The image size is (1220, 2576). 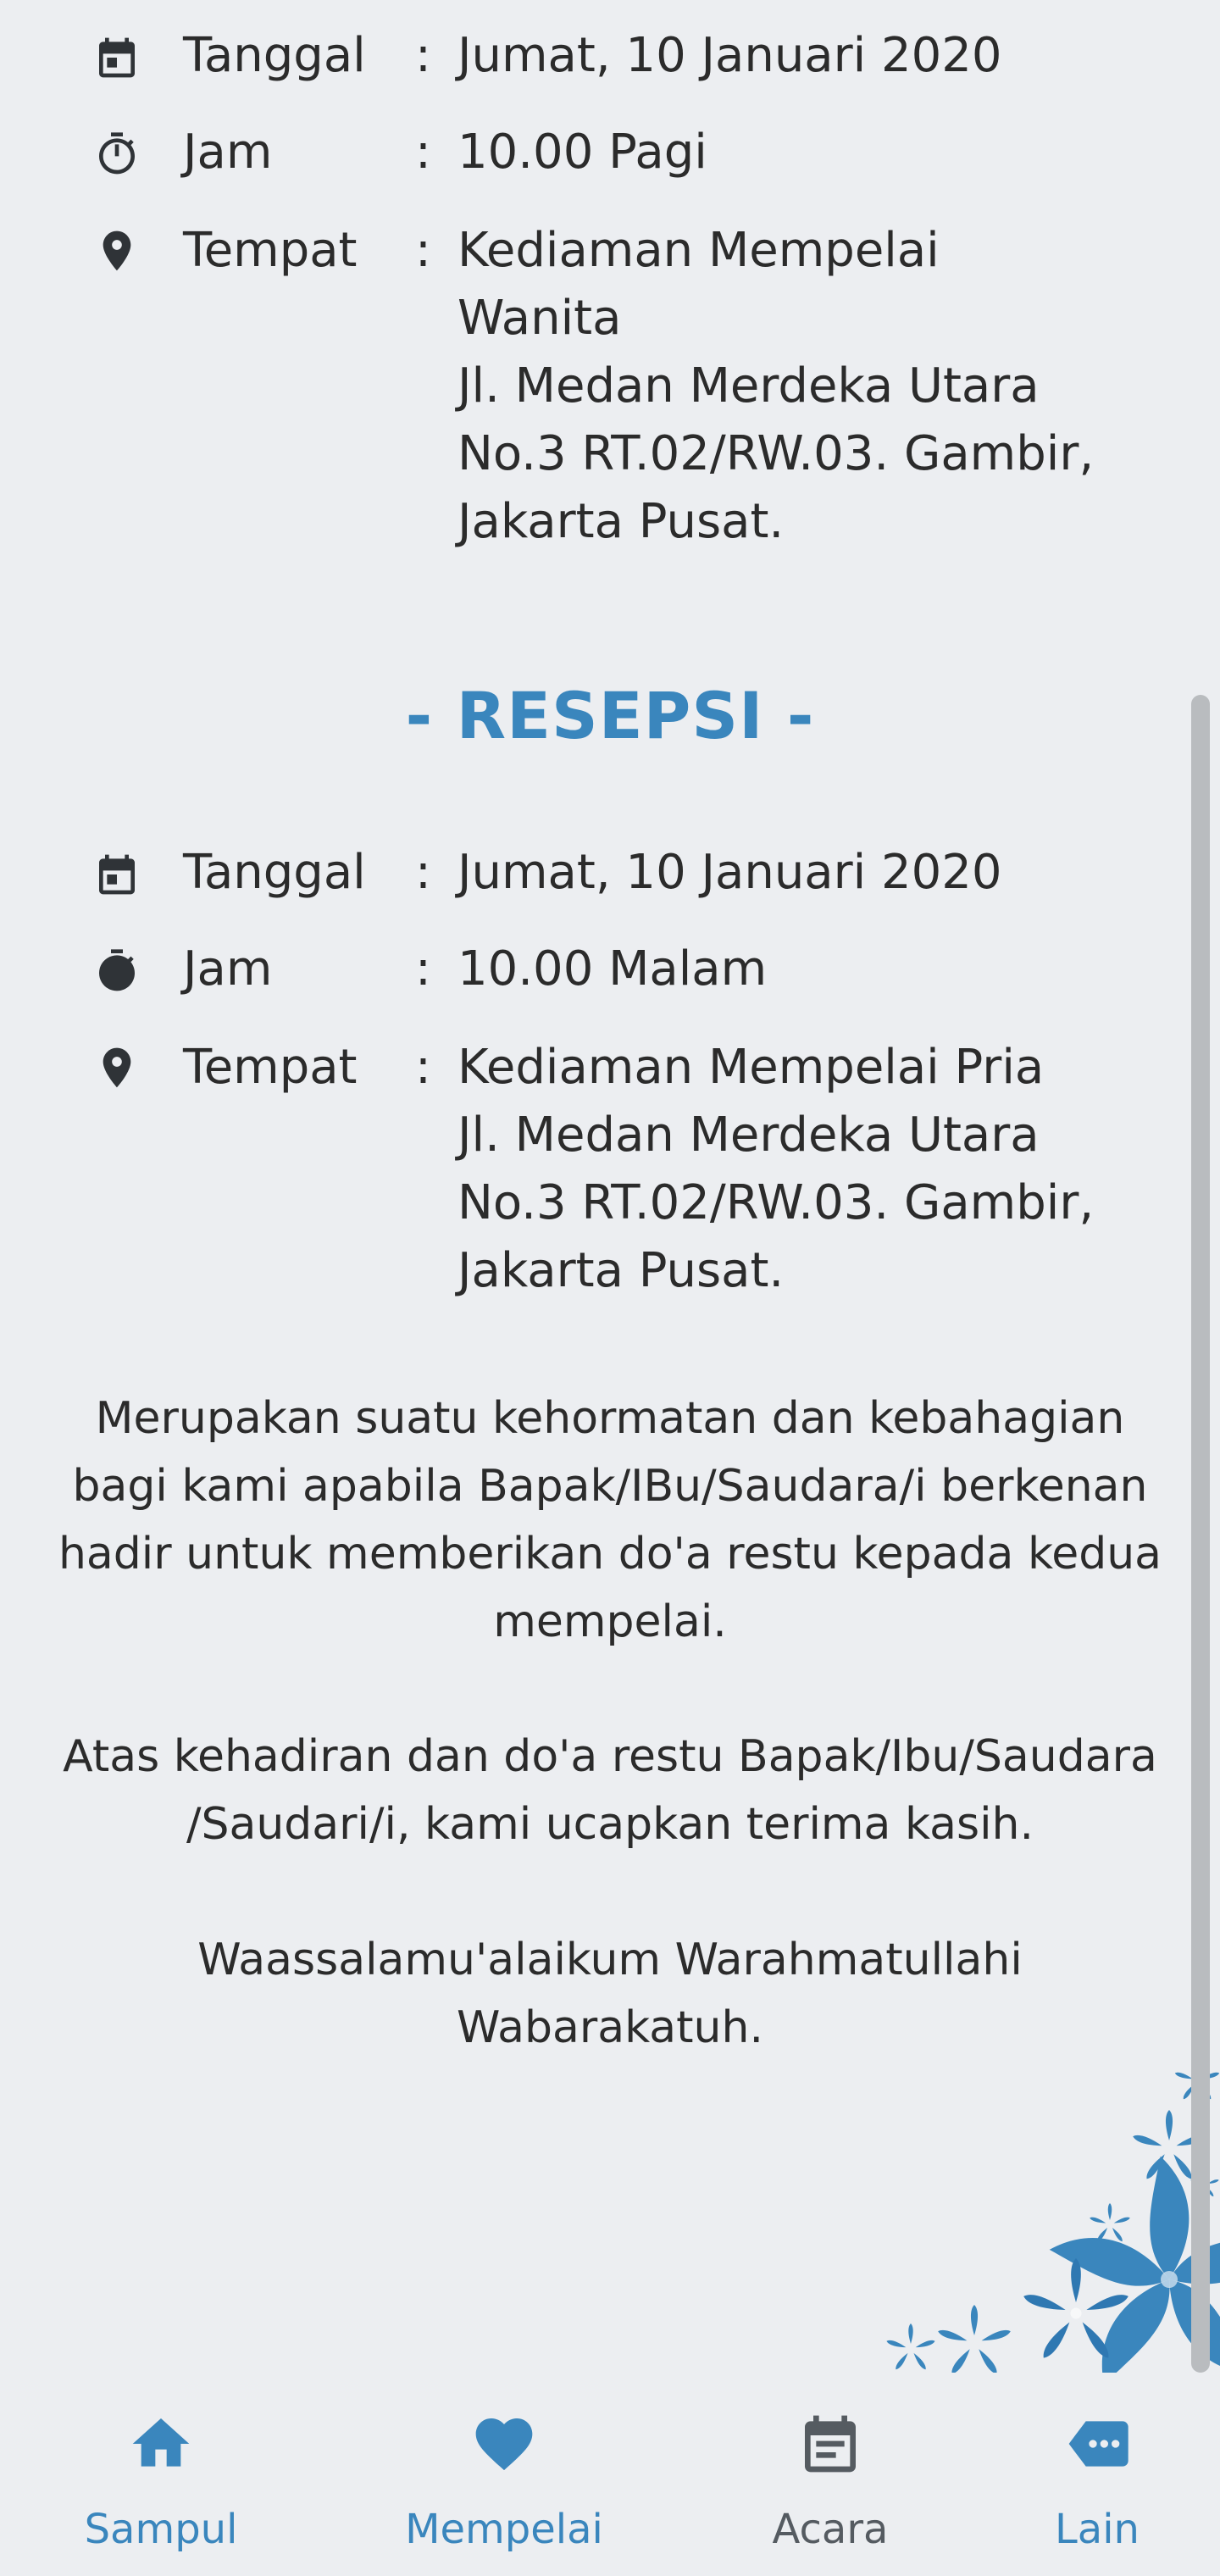 What do you see at coordinates (423, 872) in the screenshot?
I see `resepsi-date-colon: :` at bounding box center [423, 872].